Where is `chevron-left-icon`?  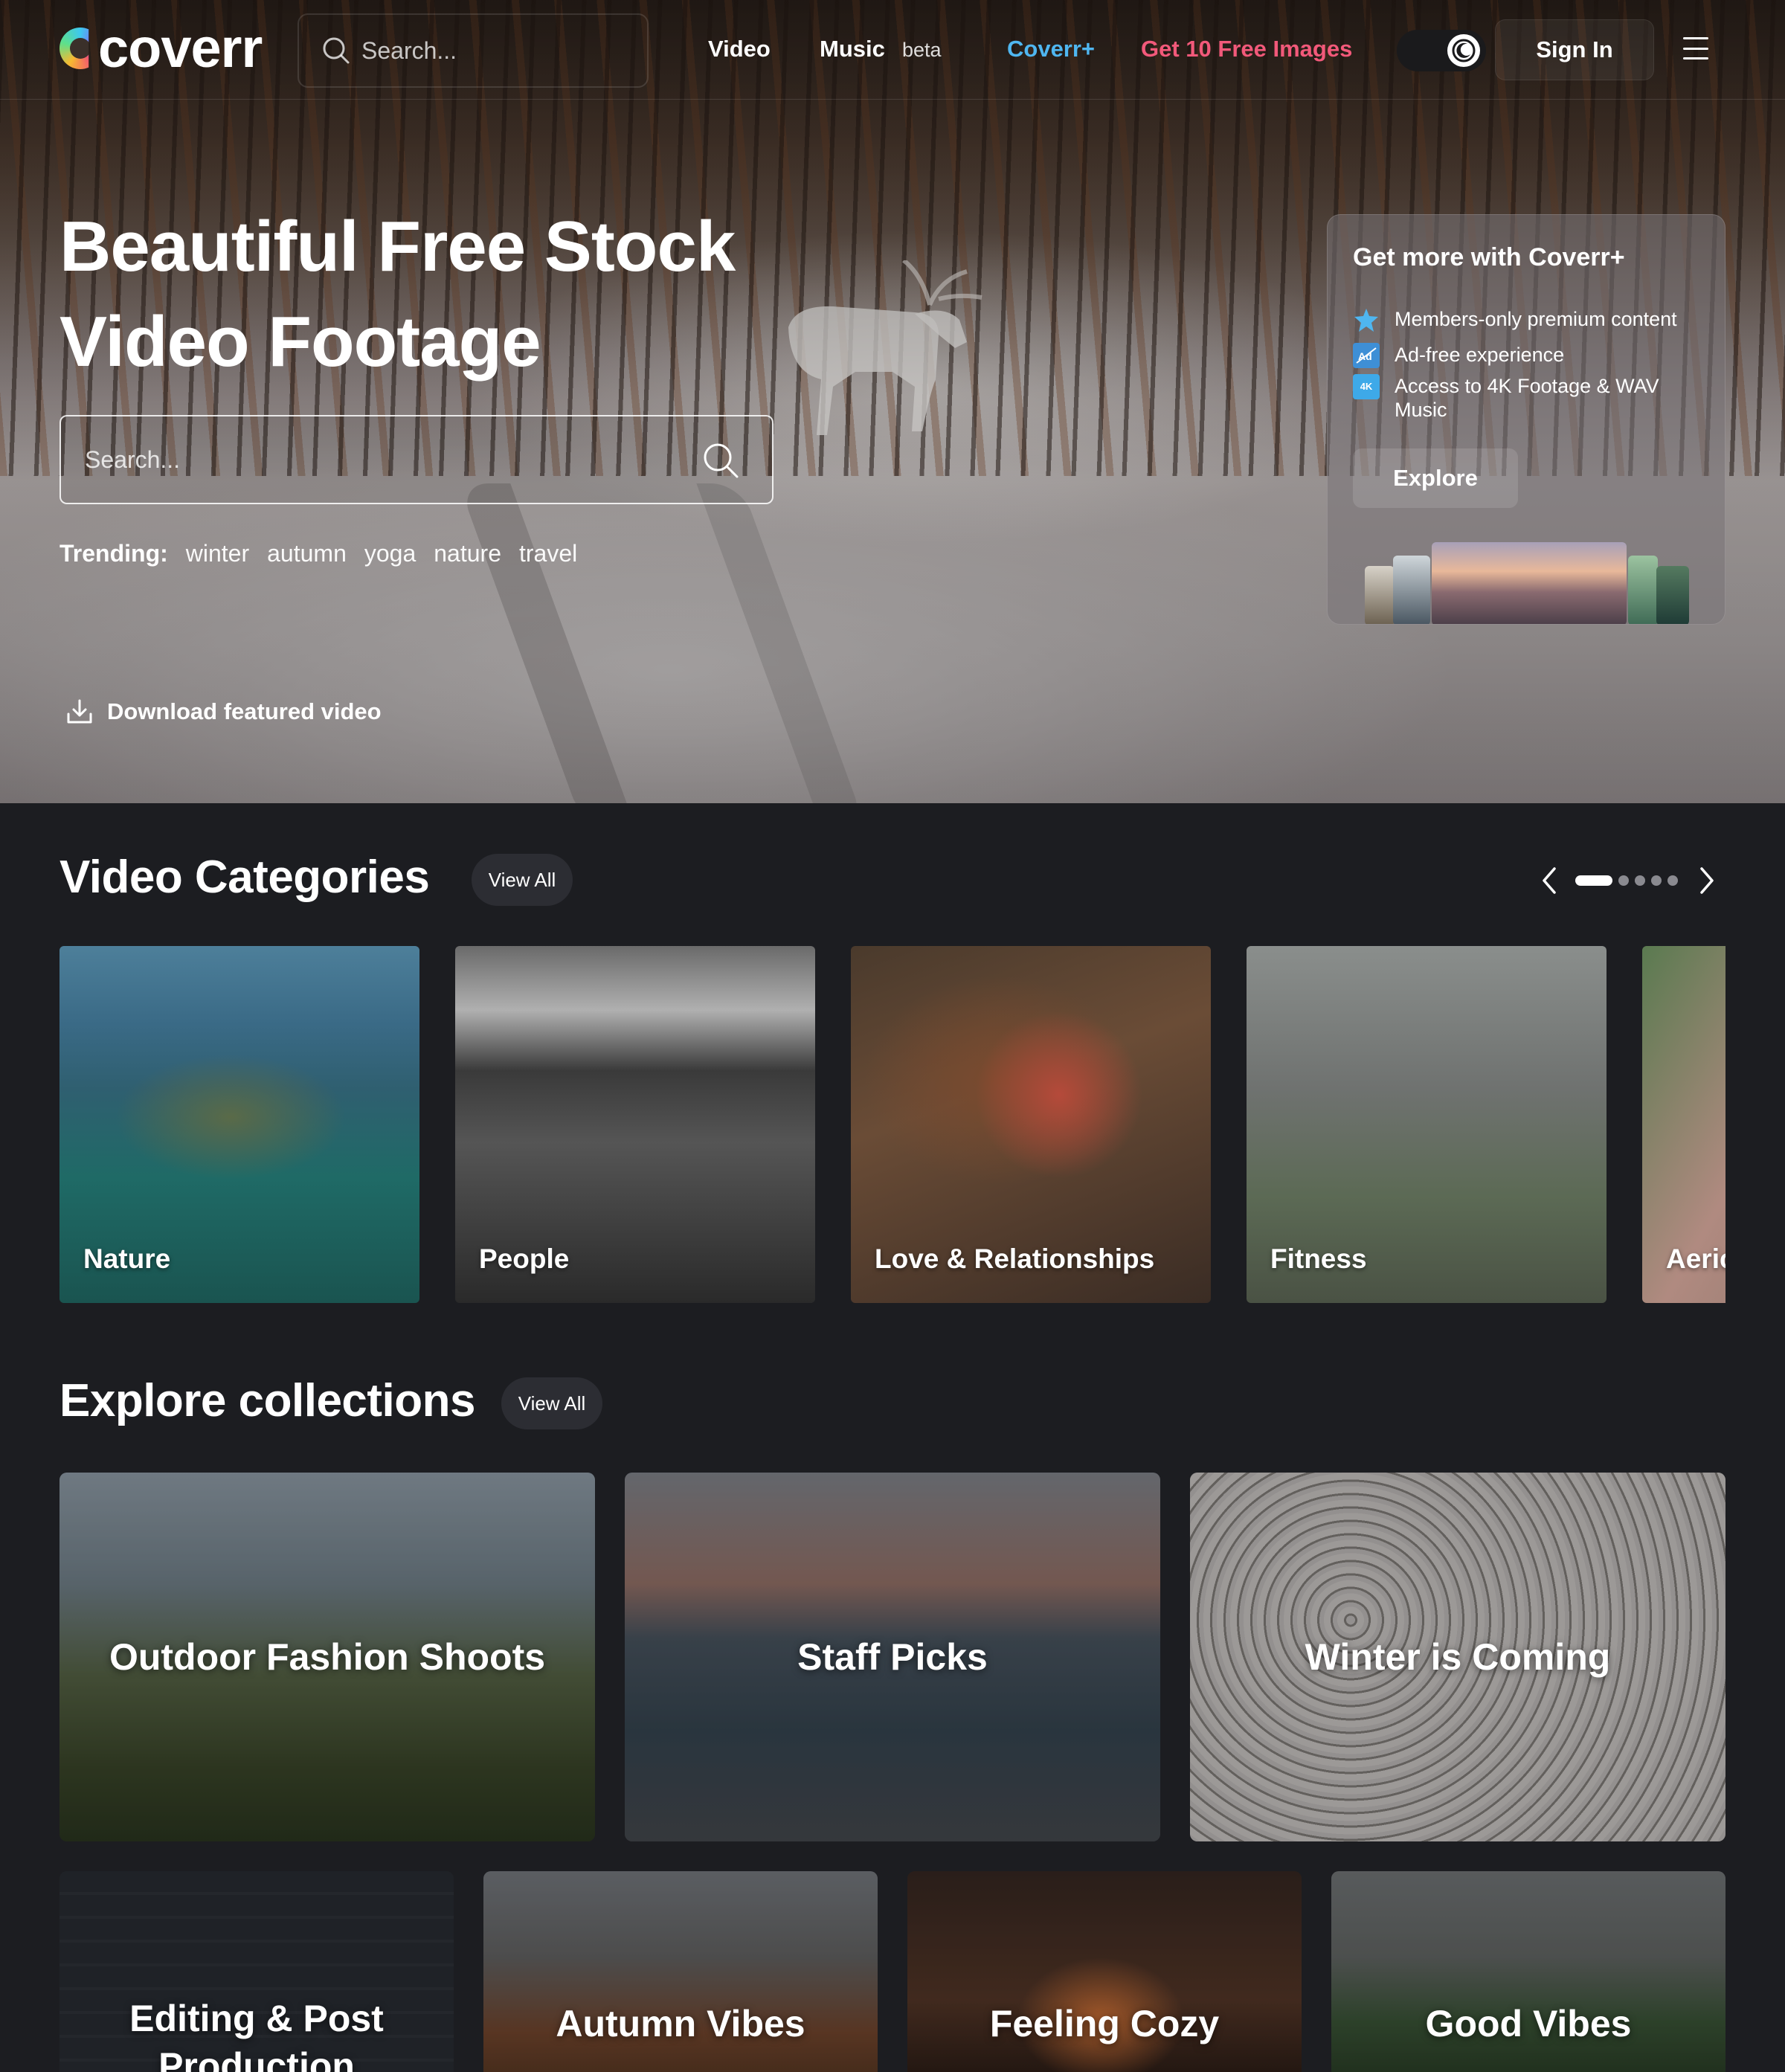
chevron-left-icon is located at coordinates (1549, 880).